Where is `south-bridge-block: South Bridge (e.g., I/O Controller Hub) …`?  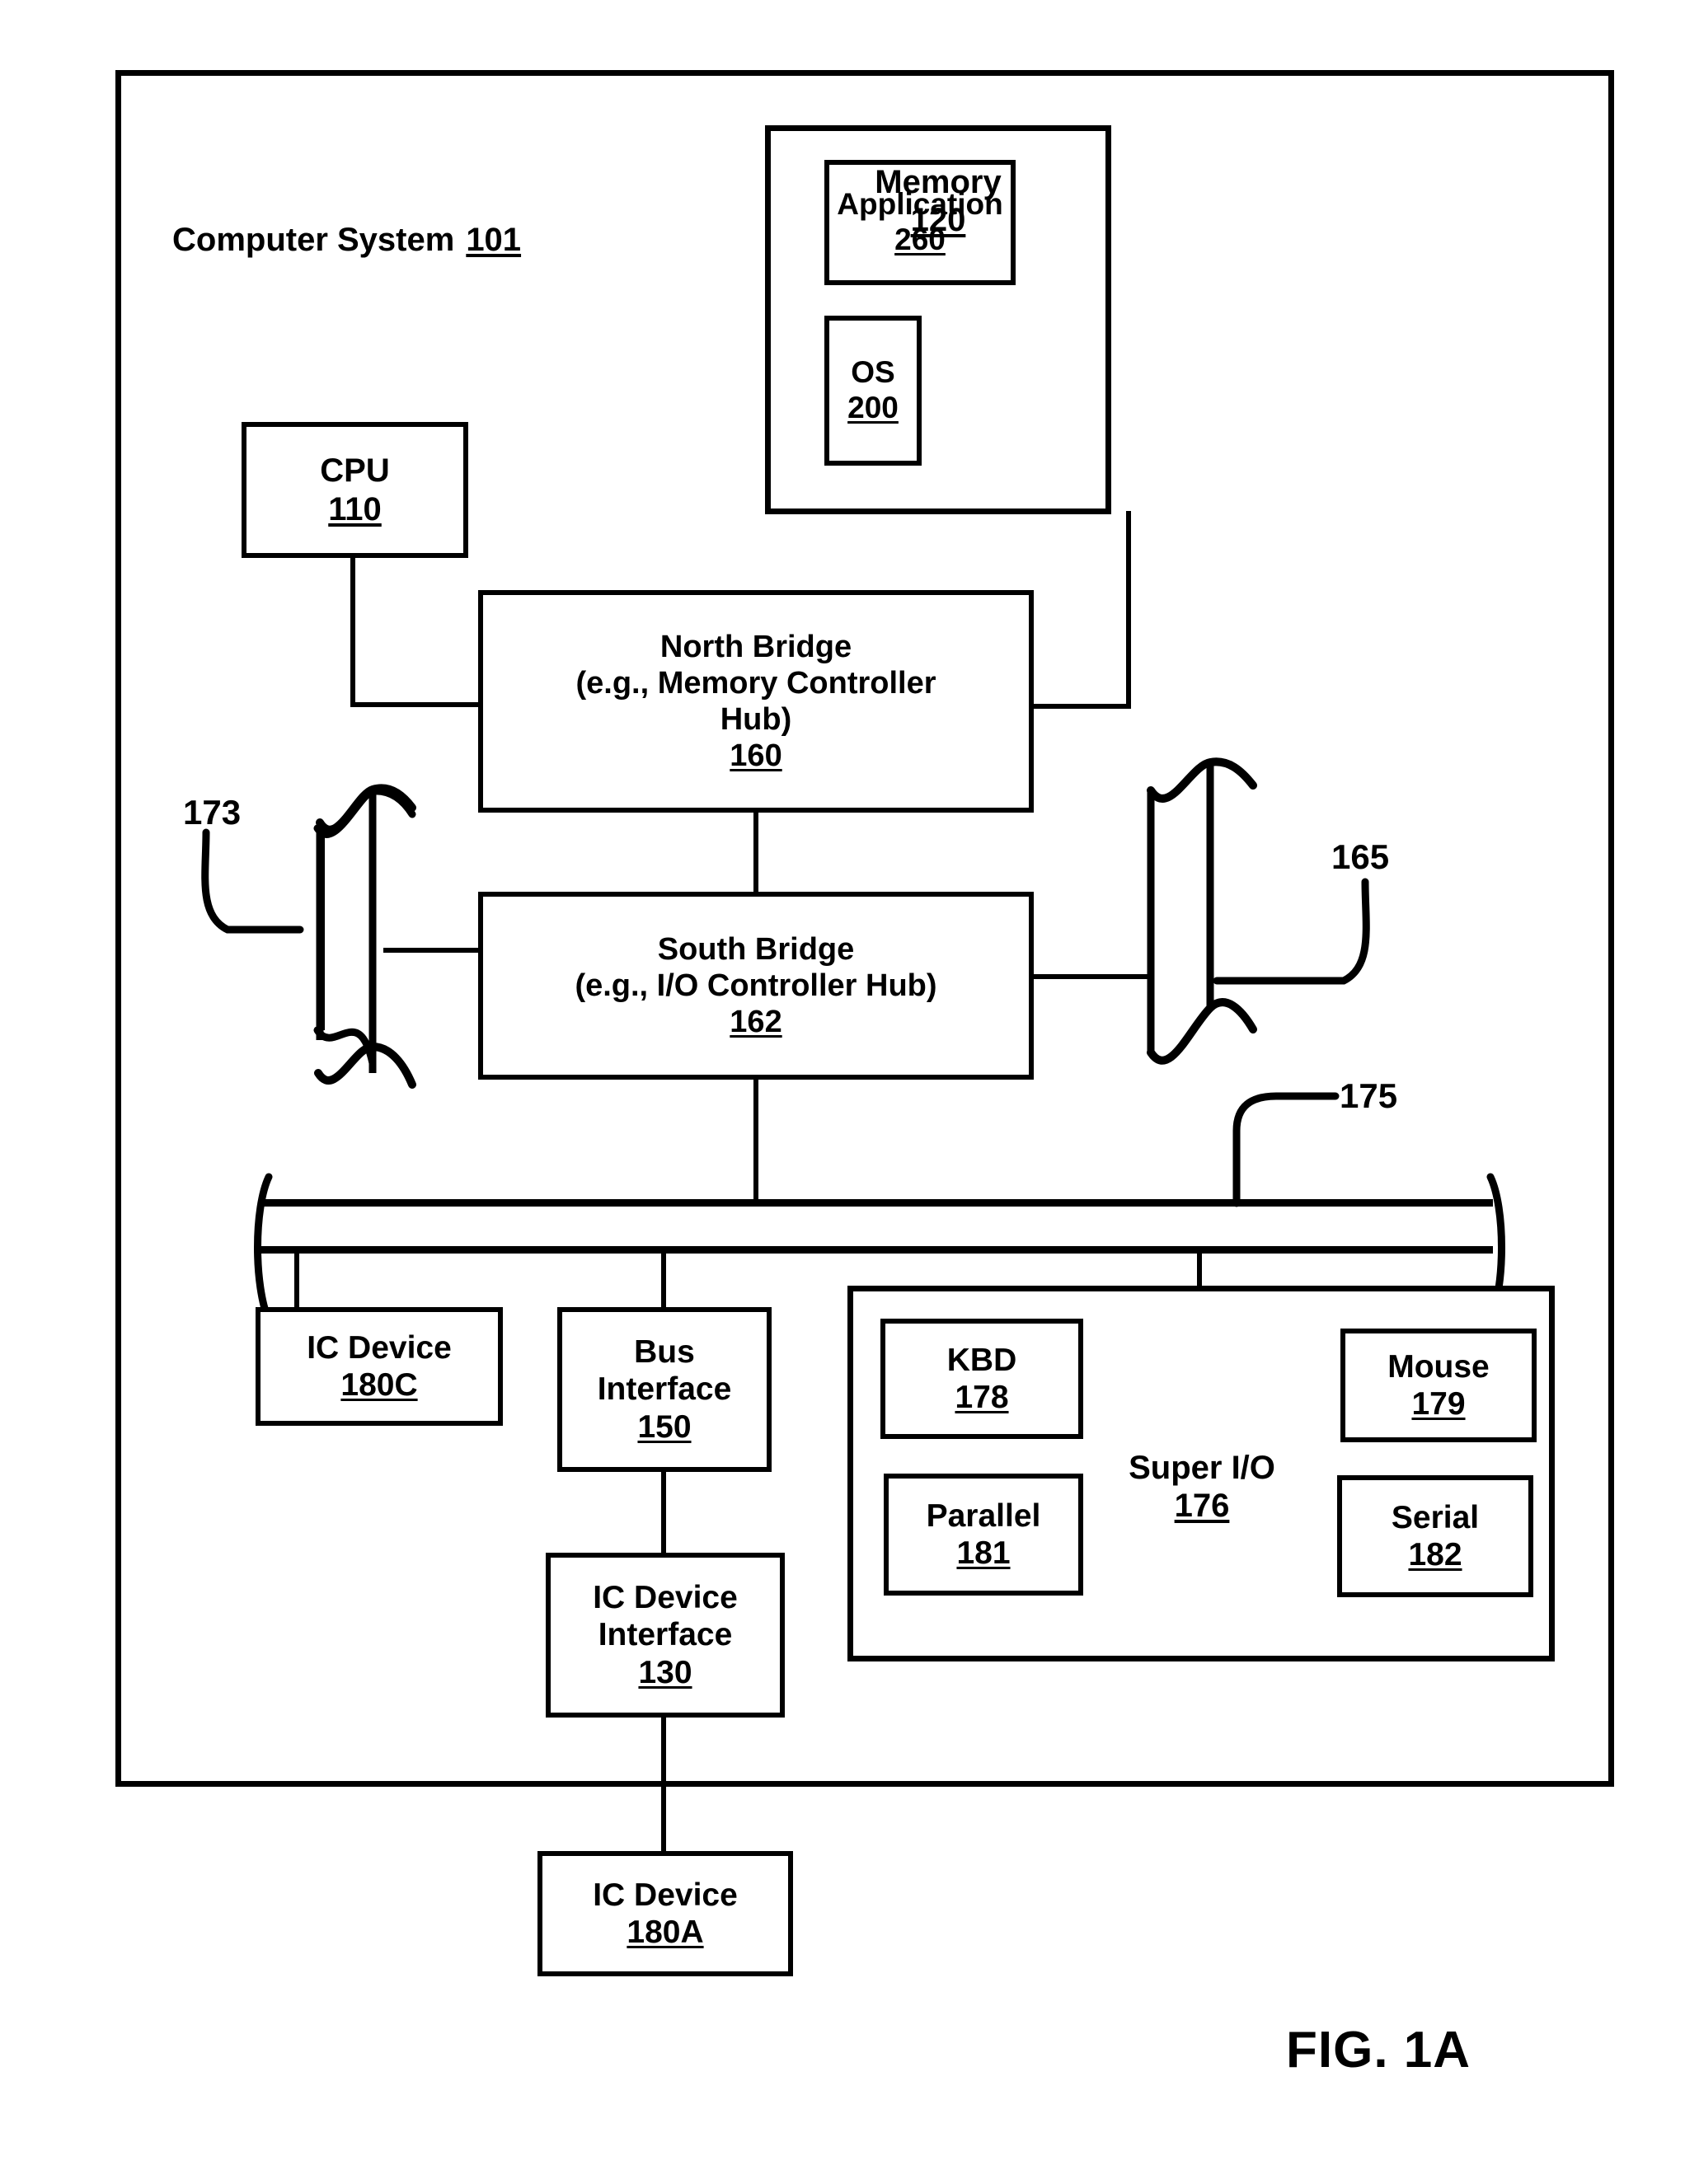
south-bridge-block: South Bridge (e.g., I/O Controller Hub) … is located at coordinates (756, 986).